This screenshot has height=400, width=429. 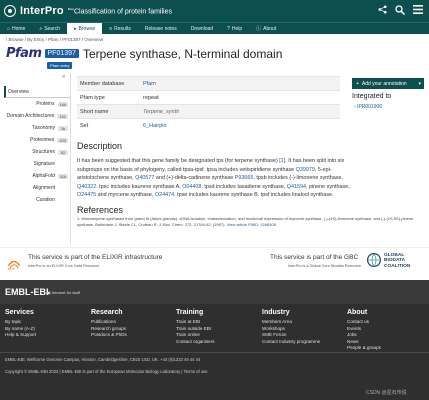 I want to click on results-icon: ≡, so click(x=111, y=28).